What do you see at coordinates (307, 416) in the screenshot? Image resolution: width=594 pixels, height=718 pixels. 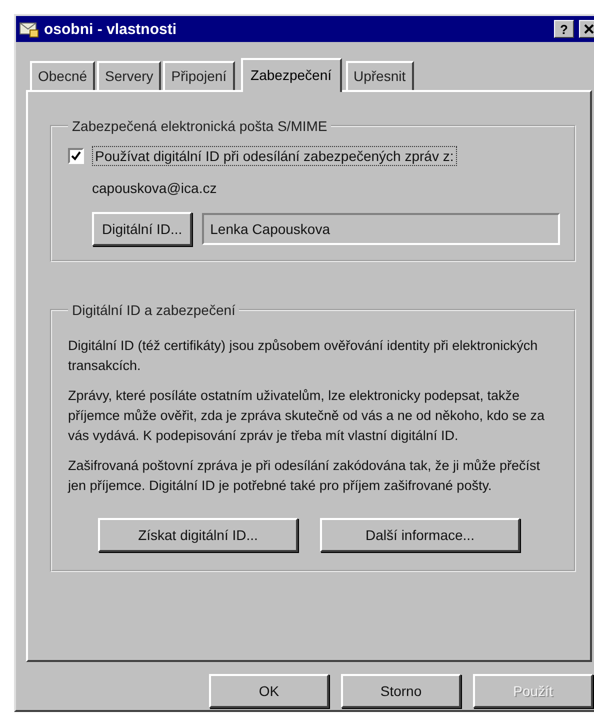 I see `description-text: Zprávy, které posíláte ostatním uživatelům, lze elektronicky podepsat, takže příjemce může ověřit, zda je zpráva skutečně od vás a ne od někoho, kdo se za vás vydává. K podepisování zpráv je třeba mít vlastní digitální ID.` at bounding box center [307, 416].